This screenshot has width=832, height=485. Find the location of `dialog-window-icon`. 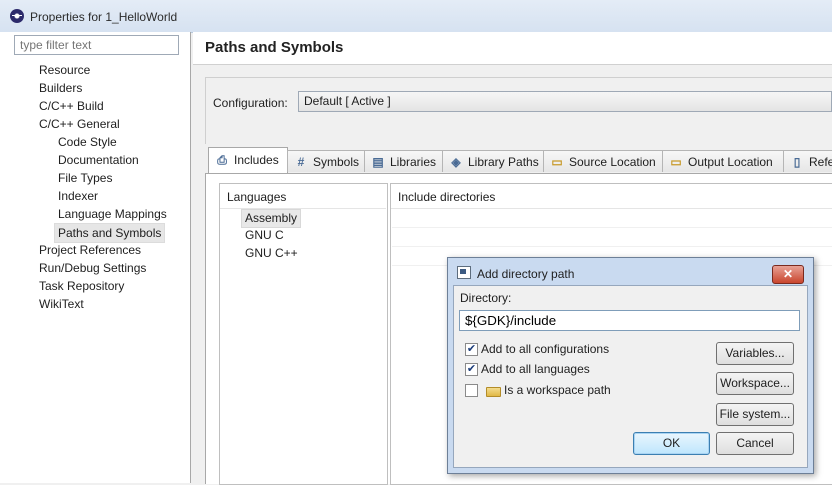

dialog-window-icon is located at coordinates (464, 272).